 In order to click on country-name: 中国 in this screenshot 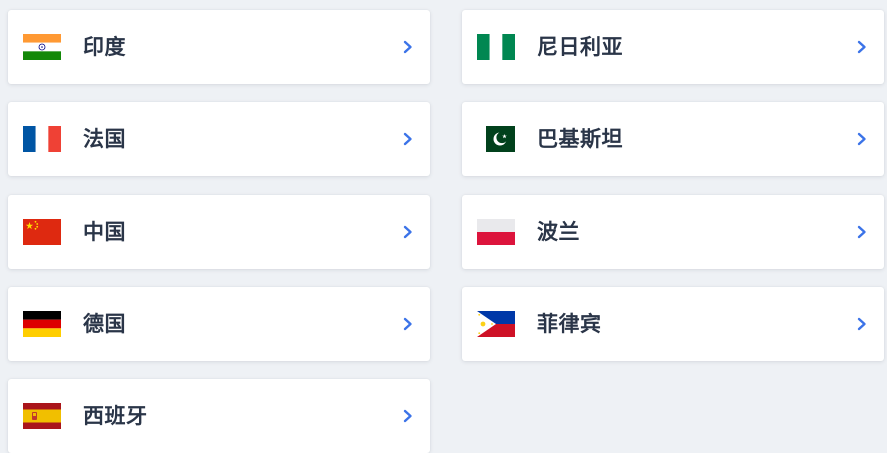, I will do `click(104, 232)`.